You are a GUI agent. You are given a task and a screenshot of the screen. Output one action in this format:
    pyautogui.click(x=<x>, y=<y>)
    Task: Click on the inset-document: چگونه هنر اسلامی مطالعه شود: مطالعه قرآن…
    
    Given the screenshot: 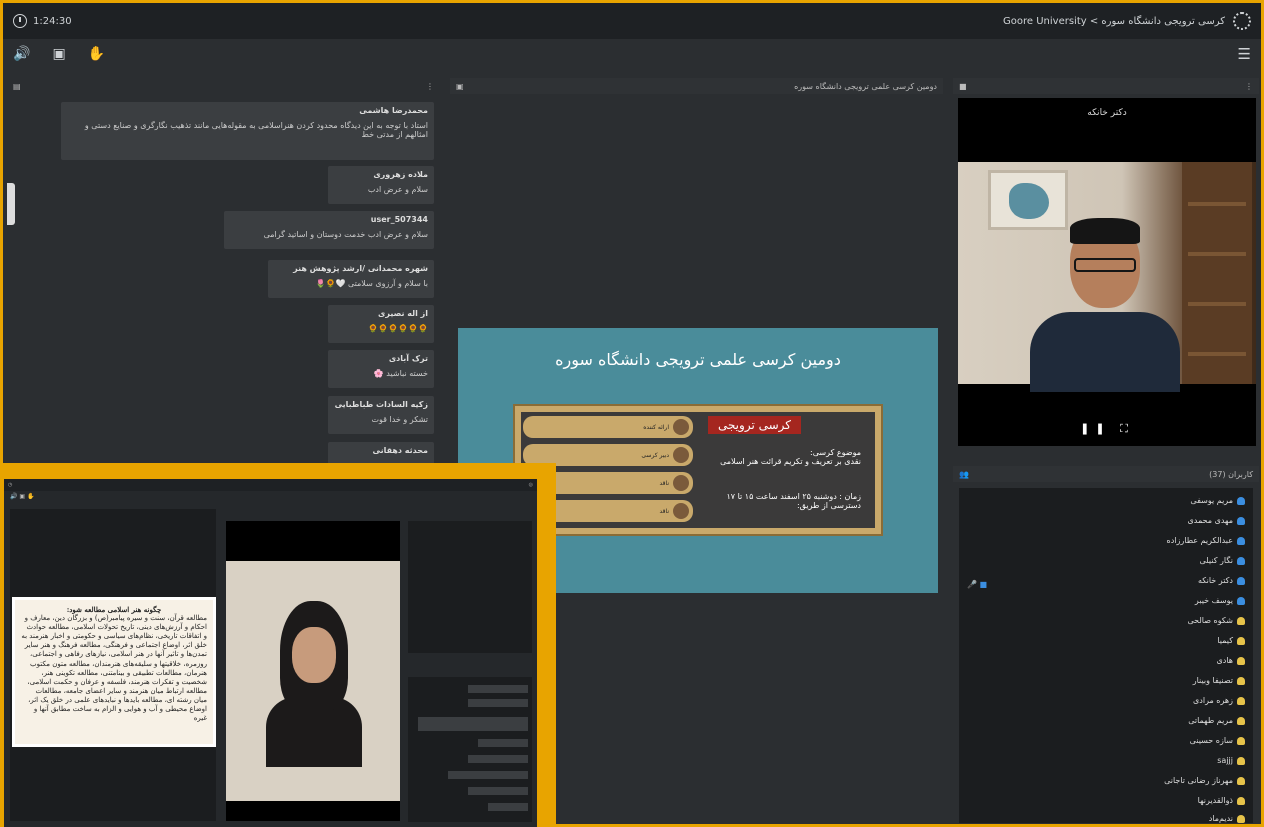 What is the action you would take?
    pyautogui.click(x=114, y=672)
    